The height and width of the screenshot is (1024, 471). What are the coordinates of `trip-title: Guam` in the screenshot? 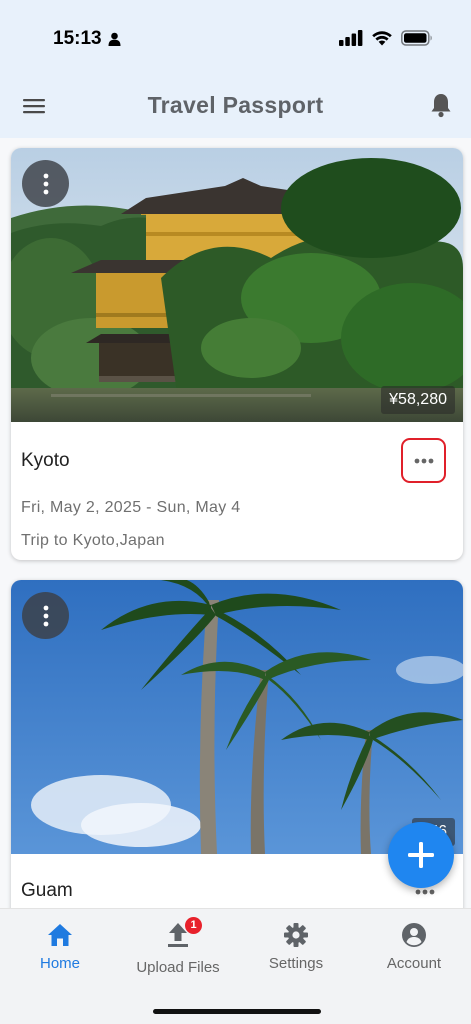 It's located at (47, 890).